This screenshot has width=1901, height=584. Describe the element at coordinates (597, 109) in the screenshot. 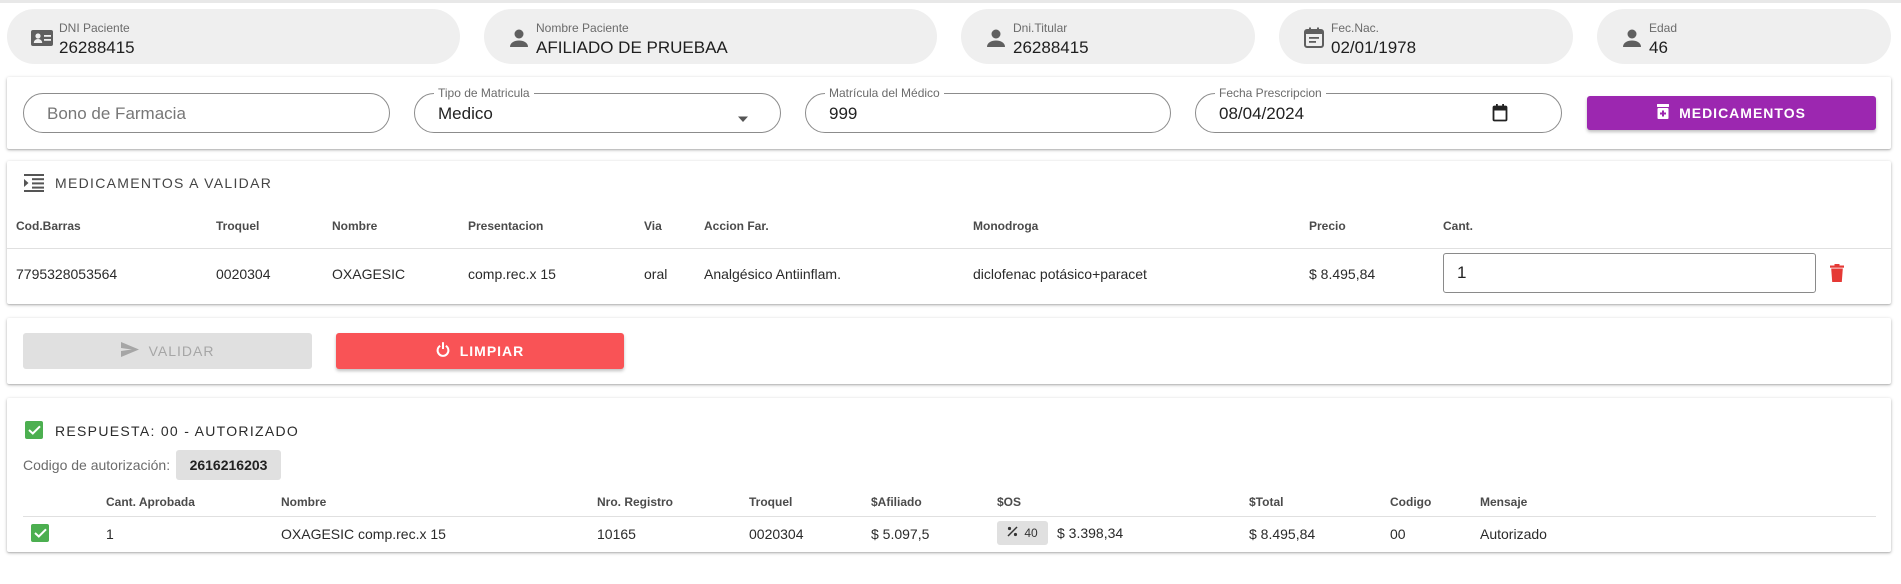

I see `tipo-matricula-select: Tipo de Matricula Medico` at that location.